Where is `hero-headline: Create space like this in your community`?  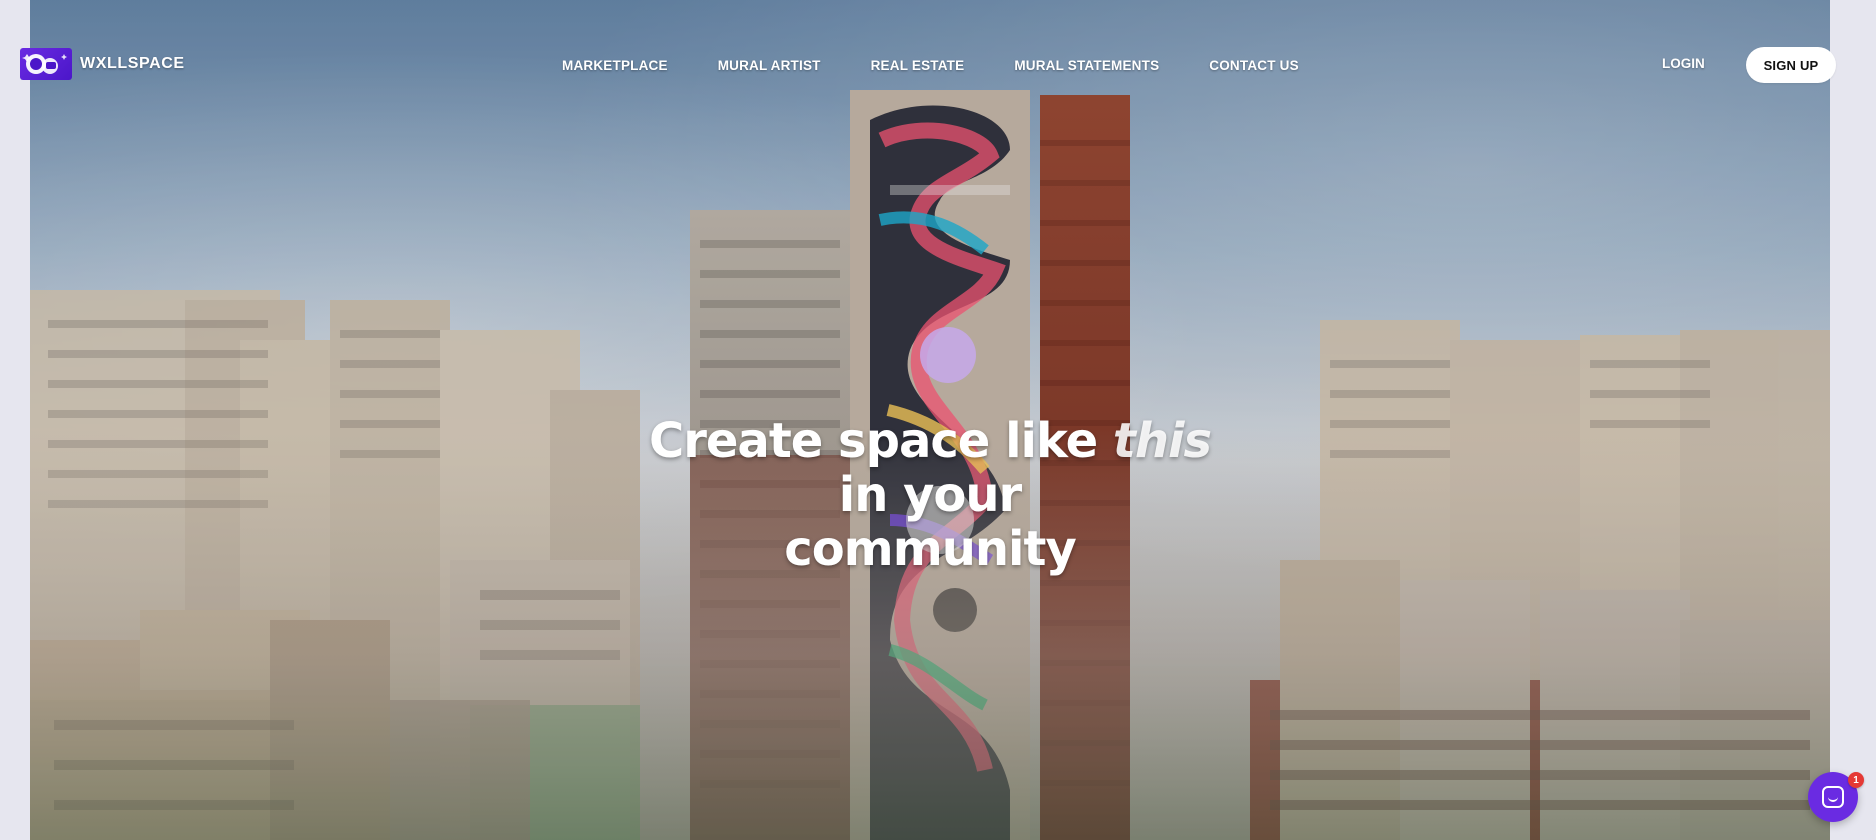
hero-headline: Create space like this in your community is located at coordinates (930, 495).